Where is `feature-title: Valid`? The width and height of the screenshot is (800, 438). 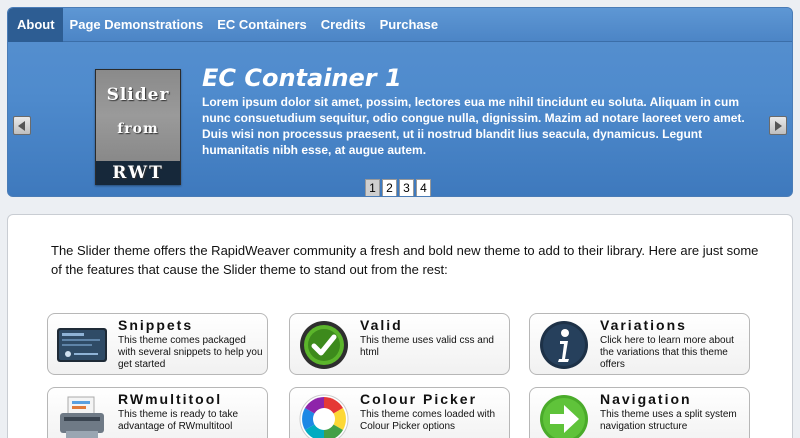 feature-title: Valid is located at coordinates (381, 325).